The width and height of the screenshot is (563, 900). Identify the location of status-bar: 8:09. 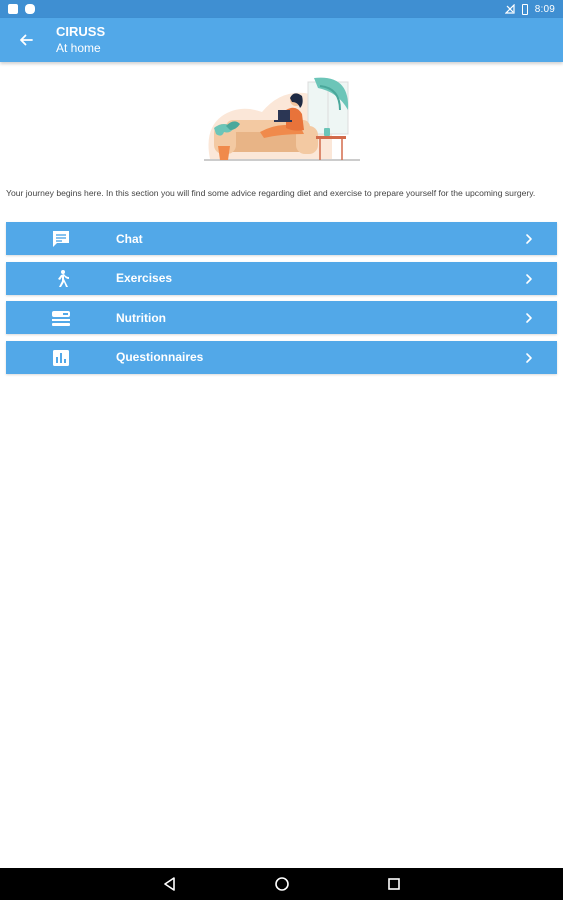
(281, 9).